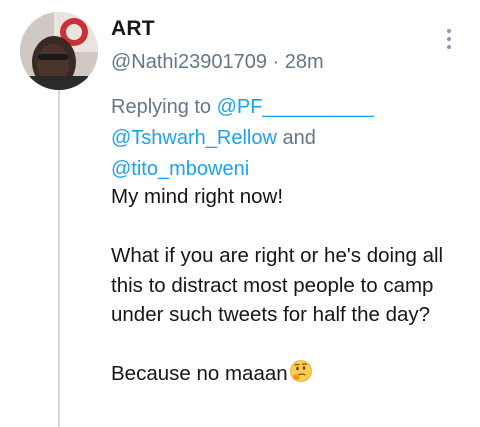  What do you see at coordinates (189, 62) in the screenshot?
I see `user-handle: @Nathi23901709` at bounding box center [189, 62].